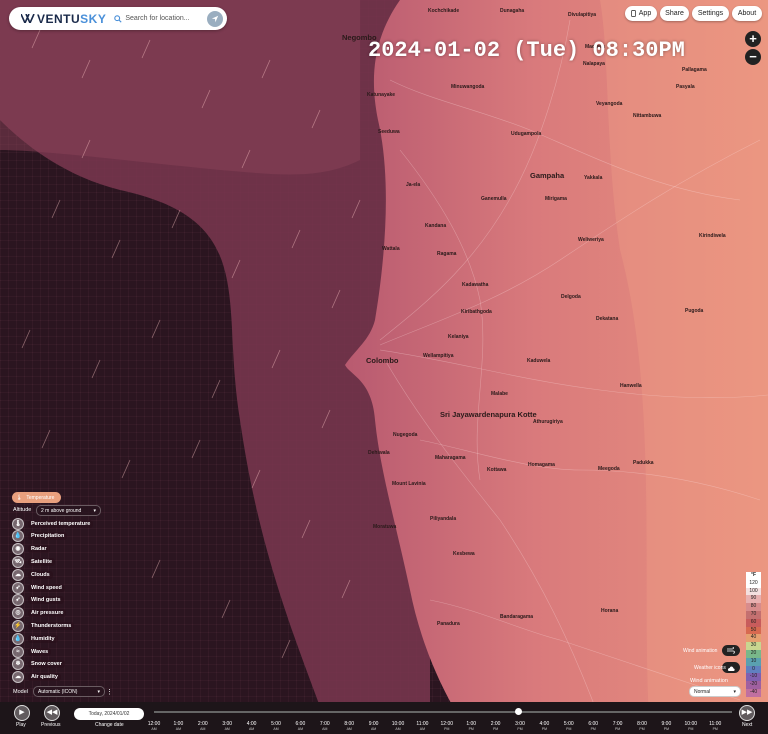  I want to click on locate-button, so click(215, 18).